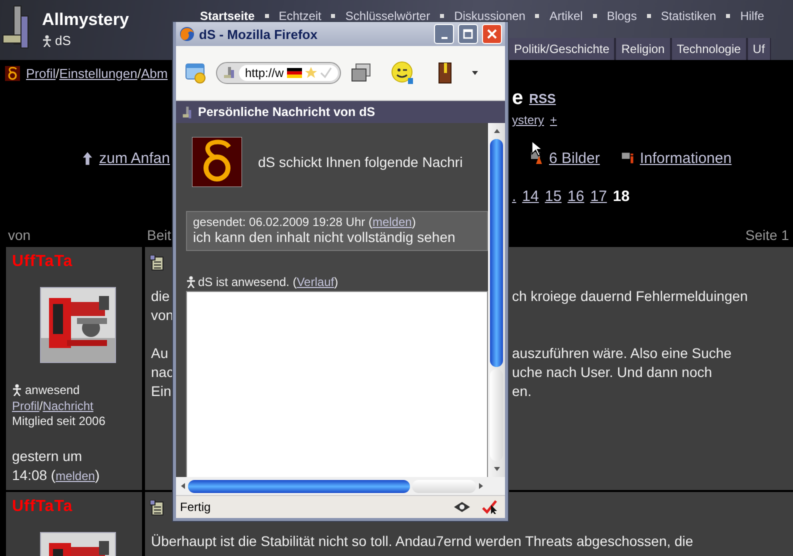  I want to click on nav-link: Diskussionen, so click(490, 16).